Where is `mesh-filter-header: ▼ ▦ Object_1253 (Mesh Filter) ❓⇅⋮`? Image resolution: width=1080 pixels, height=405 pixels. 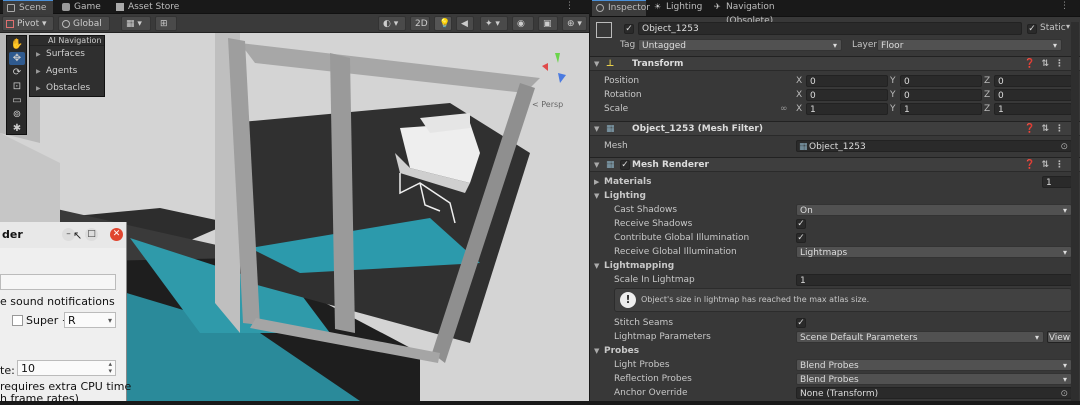 mesh-filter-header: ▼ ▦ Object_1253 (Mesh Filter) ❓⇅⋮ is located at coordinates (835, 128).